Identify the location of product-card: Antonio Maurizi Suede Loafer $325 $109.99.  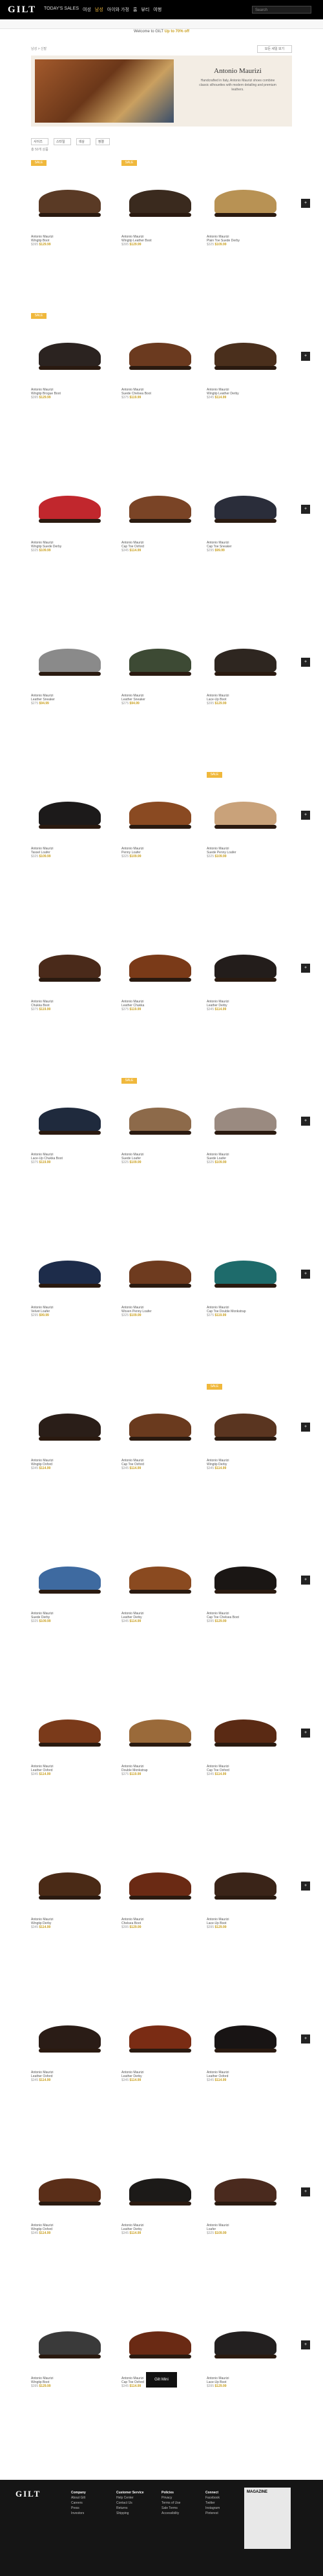
(160, 1125).